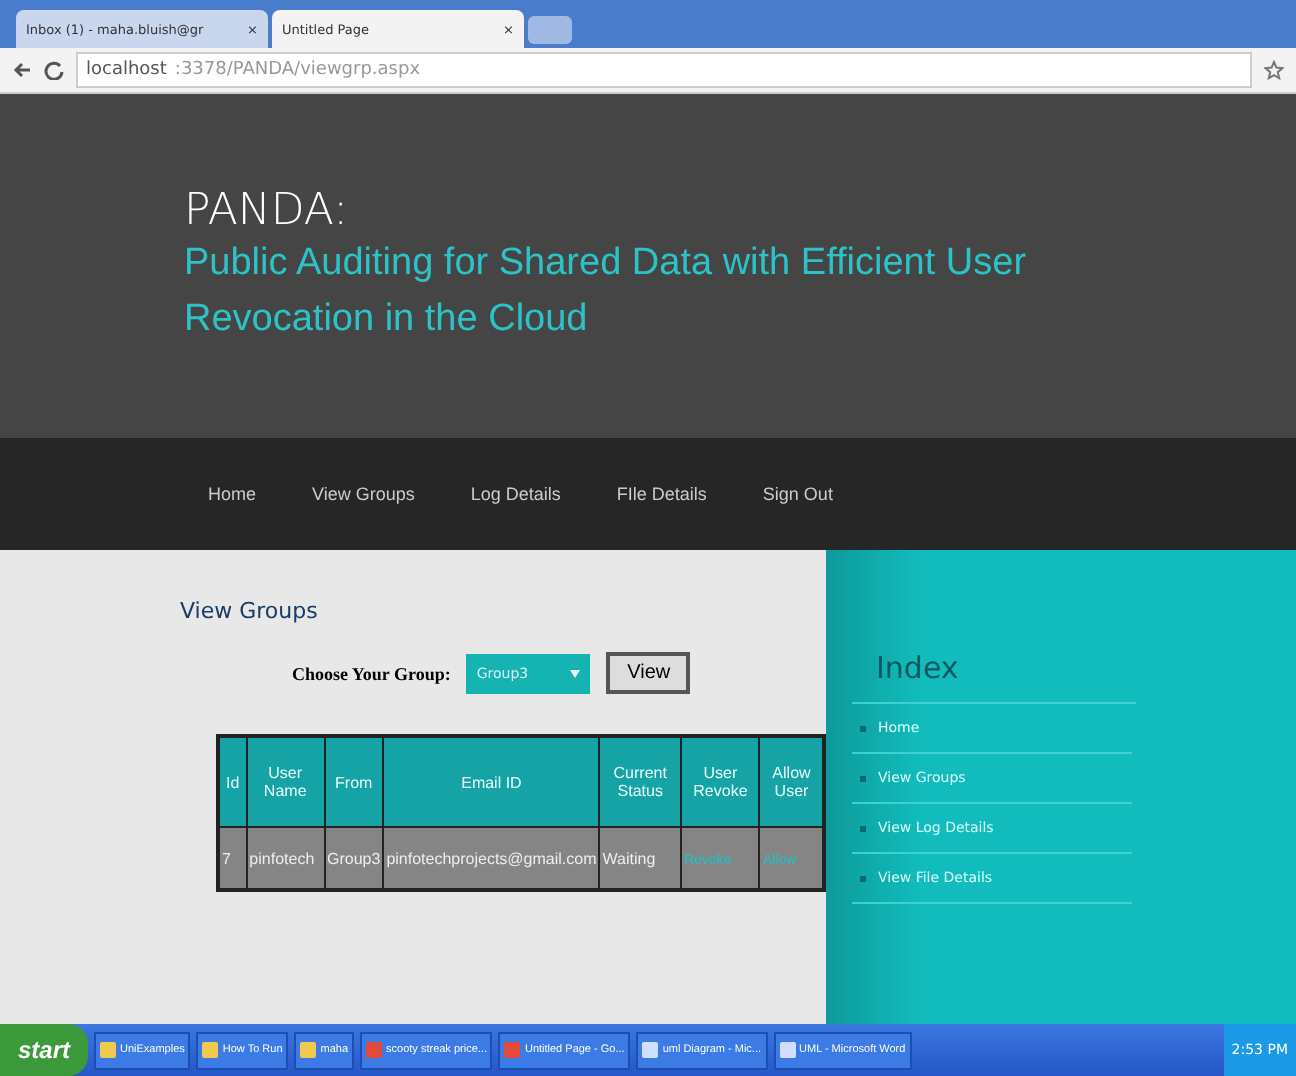  I want to click on dropdown-arrow-icon, so click(575, 673).